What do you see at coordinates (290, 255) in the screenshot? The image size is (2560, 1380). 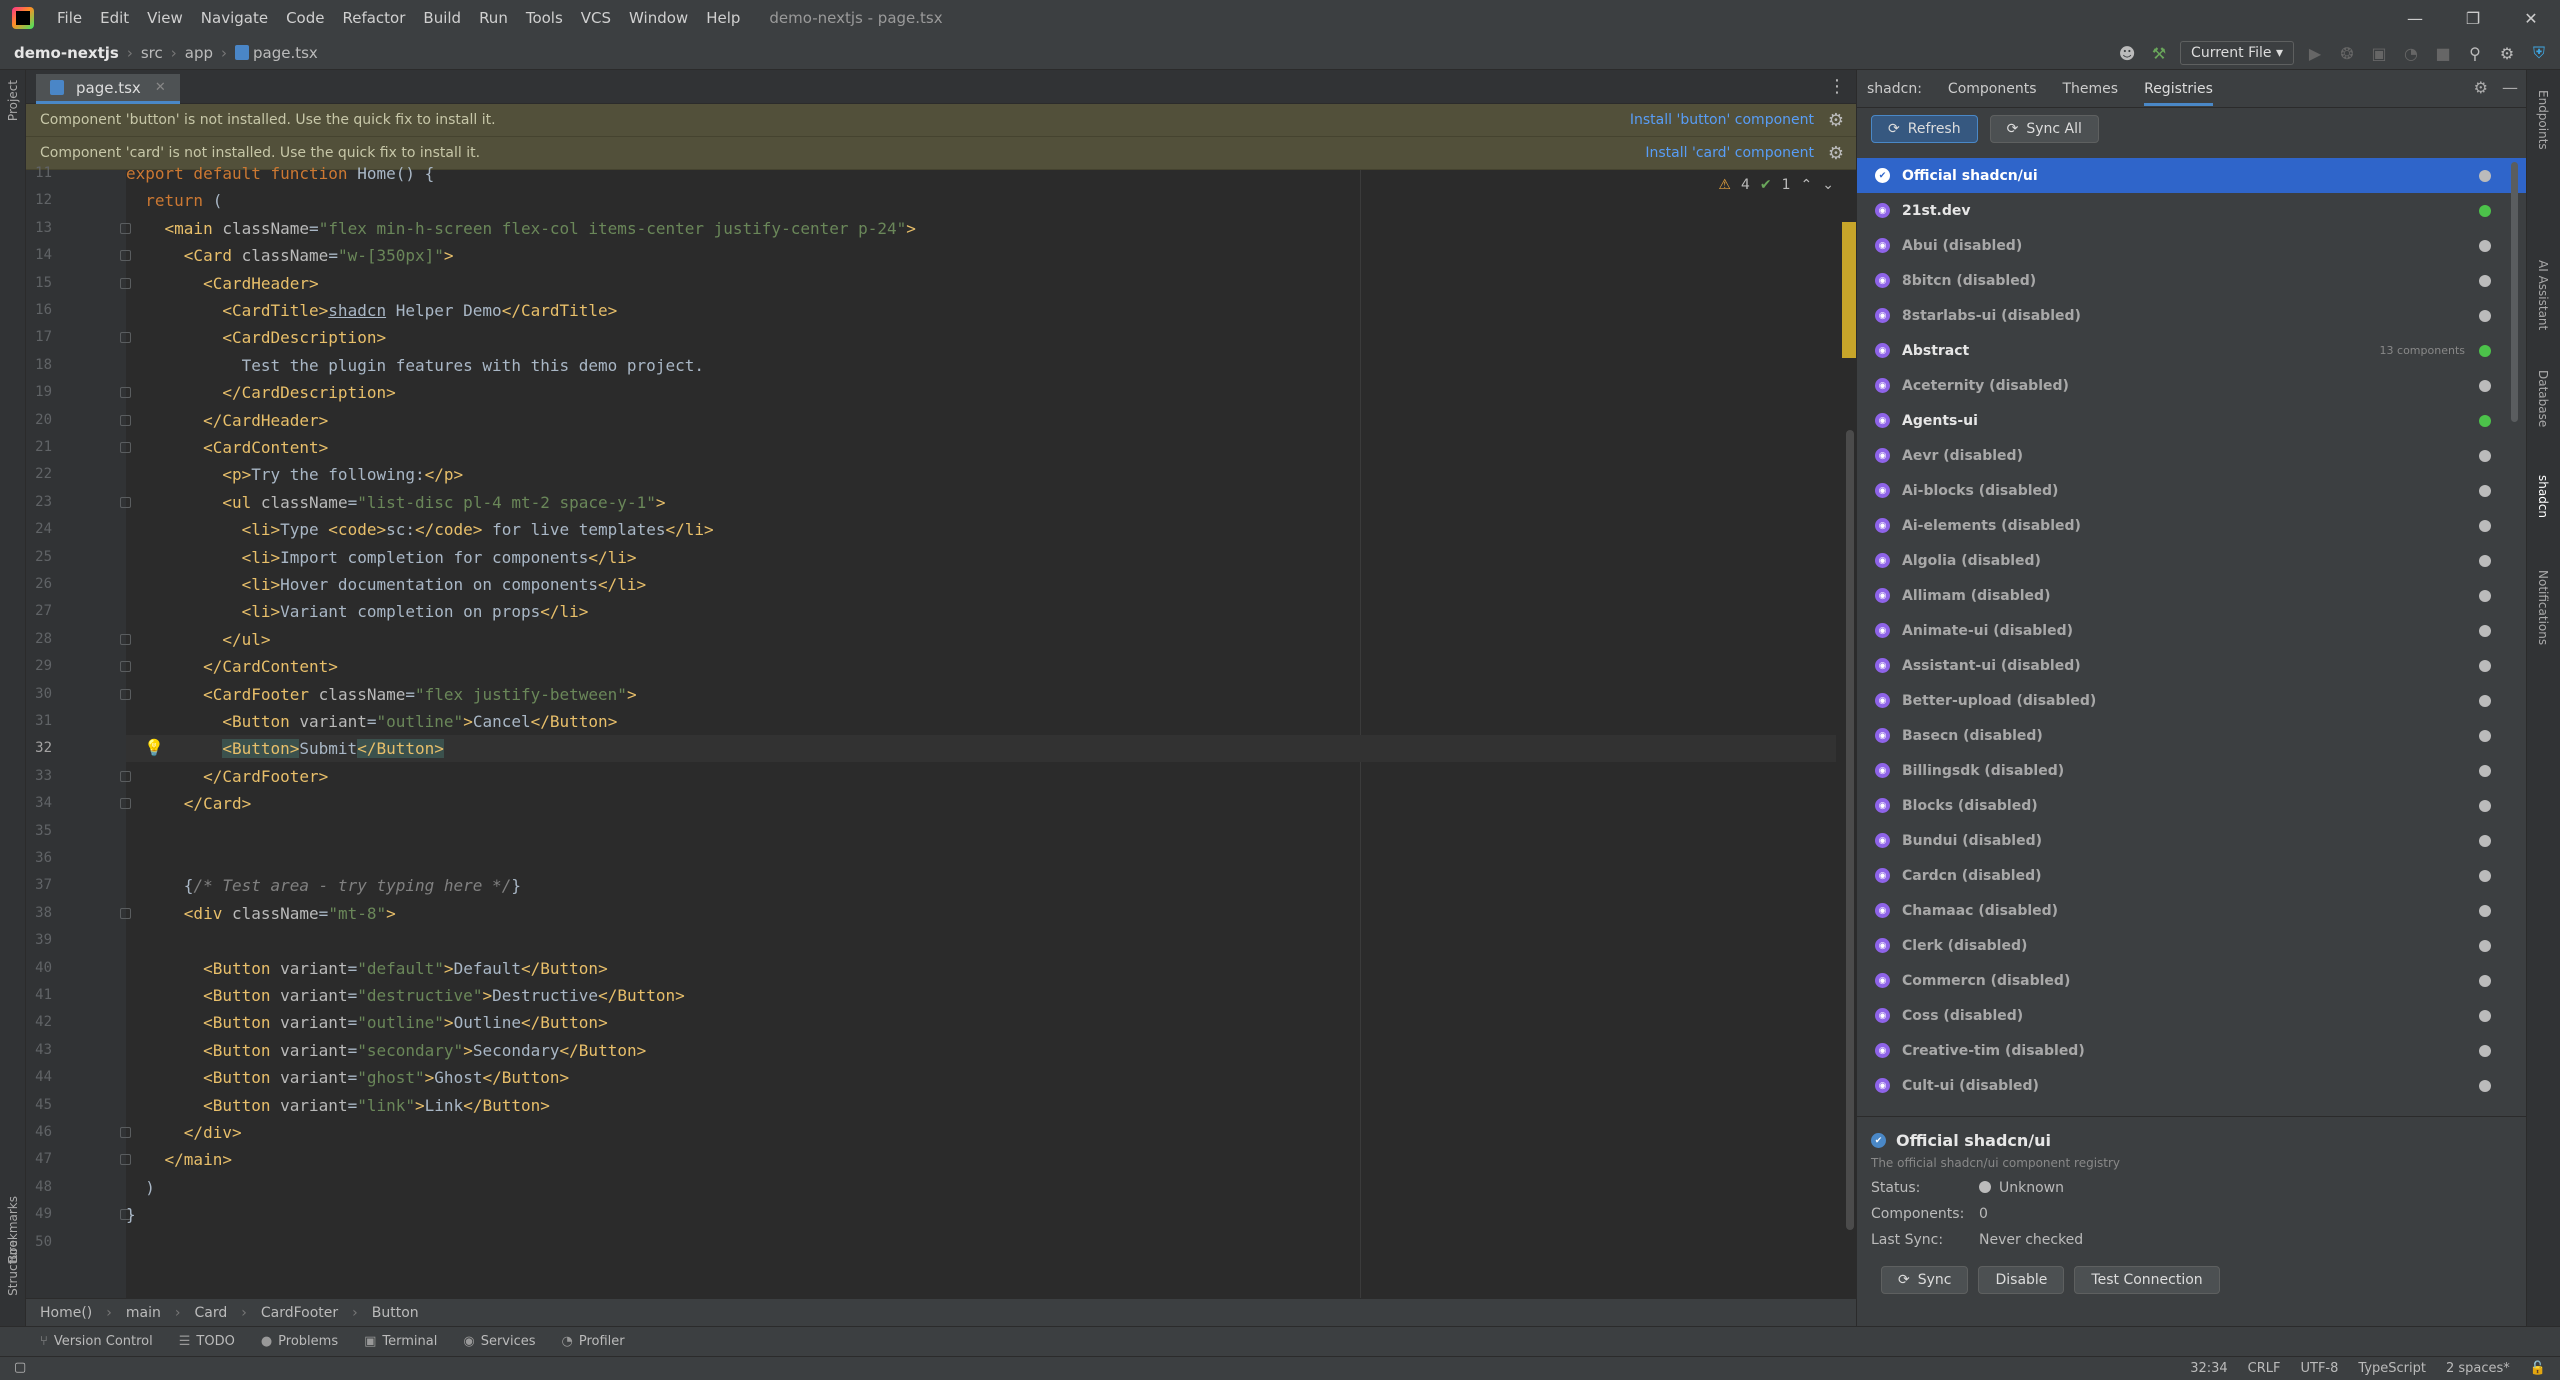 I see `code-line: <Card className="w-[350px]">` at bounding box center [290, 255].